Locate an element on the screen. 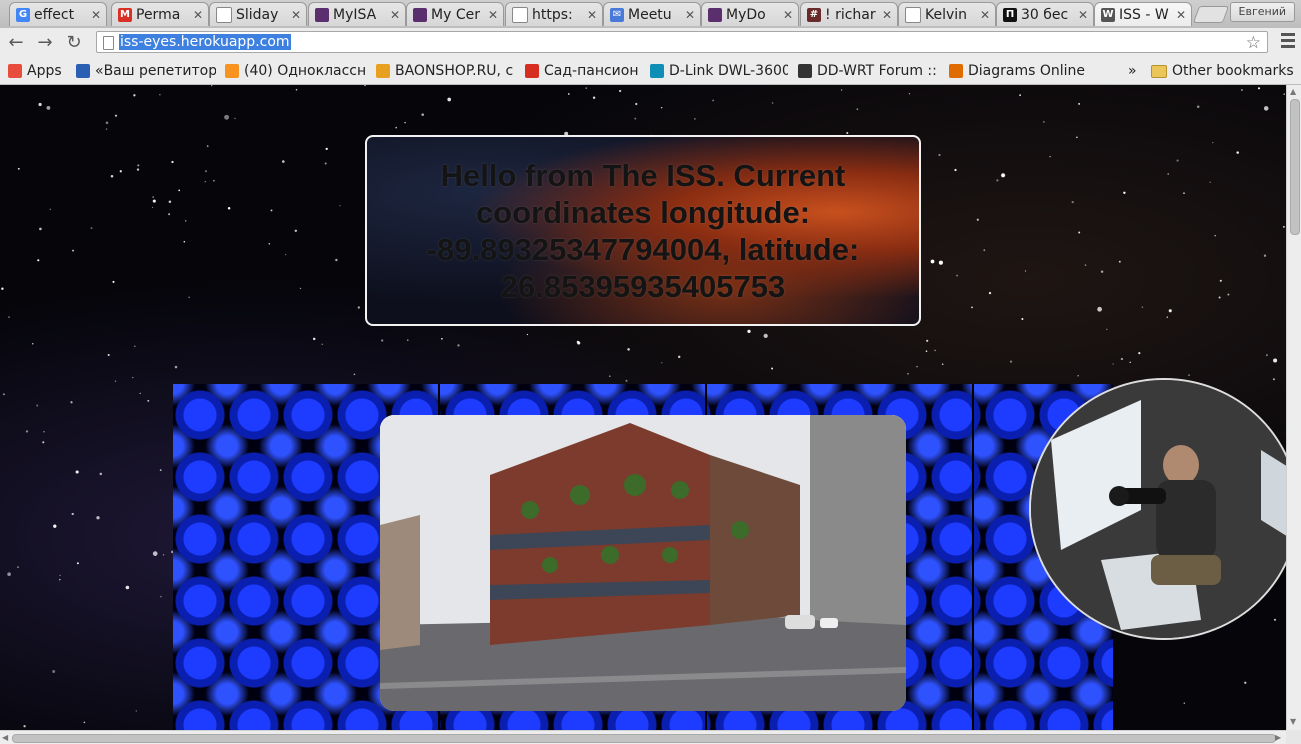 This screenshot has width=1301, height=744. bookmark-item: (40) Одноклассн is located at coordinates (295, 71).